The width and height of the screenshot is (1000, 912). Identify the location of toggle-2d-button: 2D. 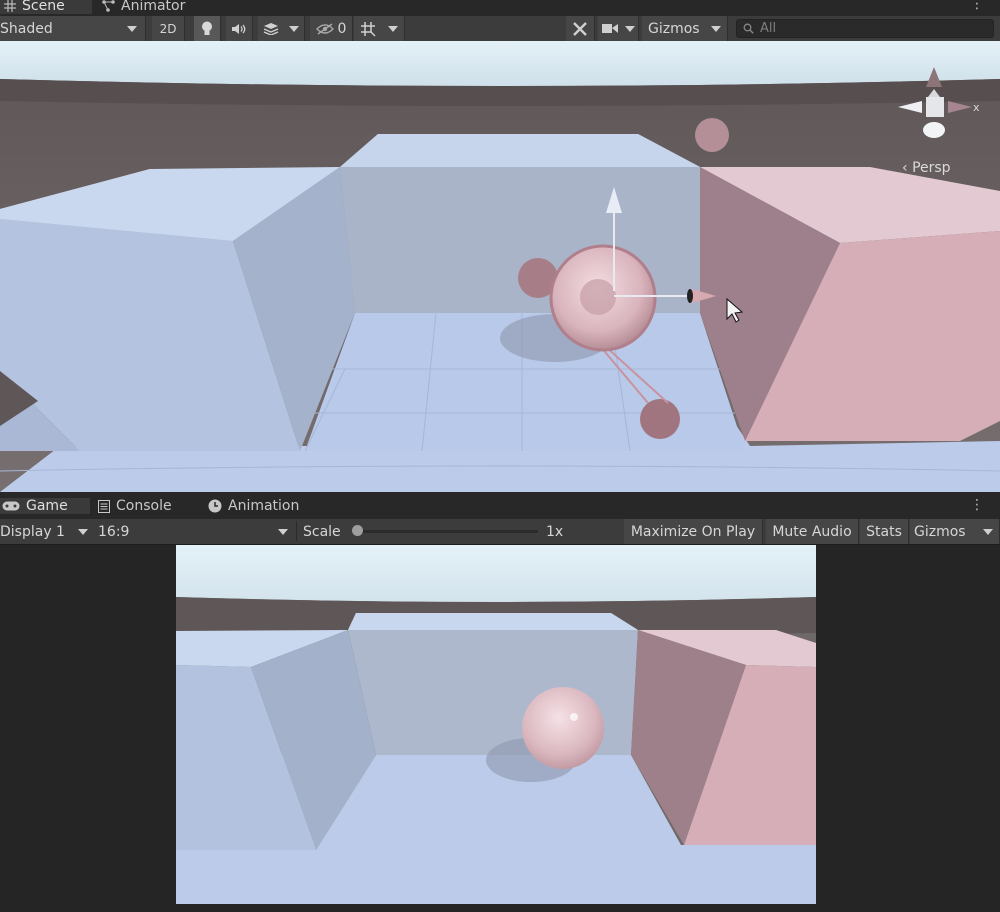
(168, 28).